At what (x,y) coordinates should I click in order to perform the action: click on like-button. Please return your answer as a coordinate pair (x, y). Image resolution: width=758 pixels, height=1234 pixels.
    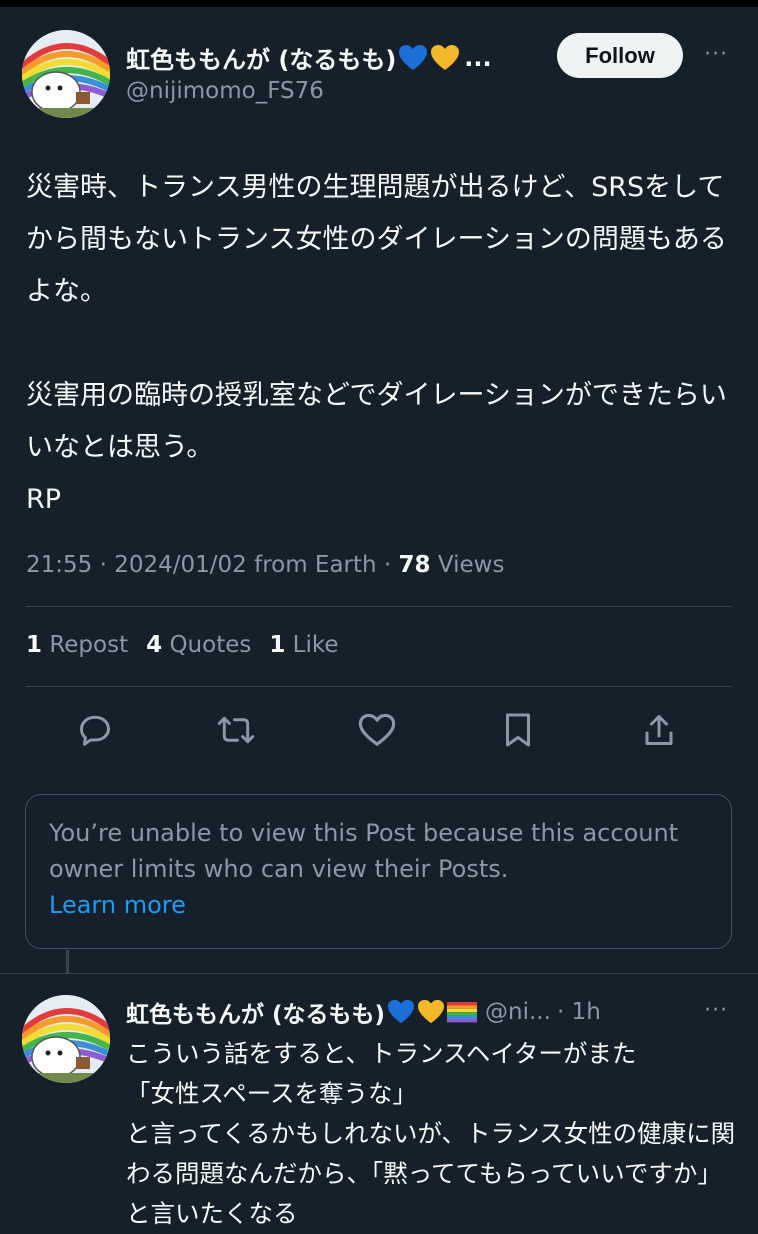
    Looking at the image, I should click on (377, 730).